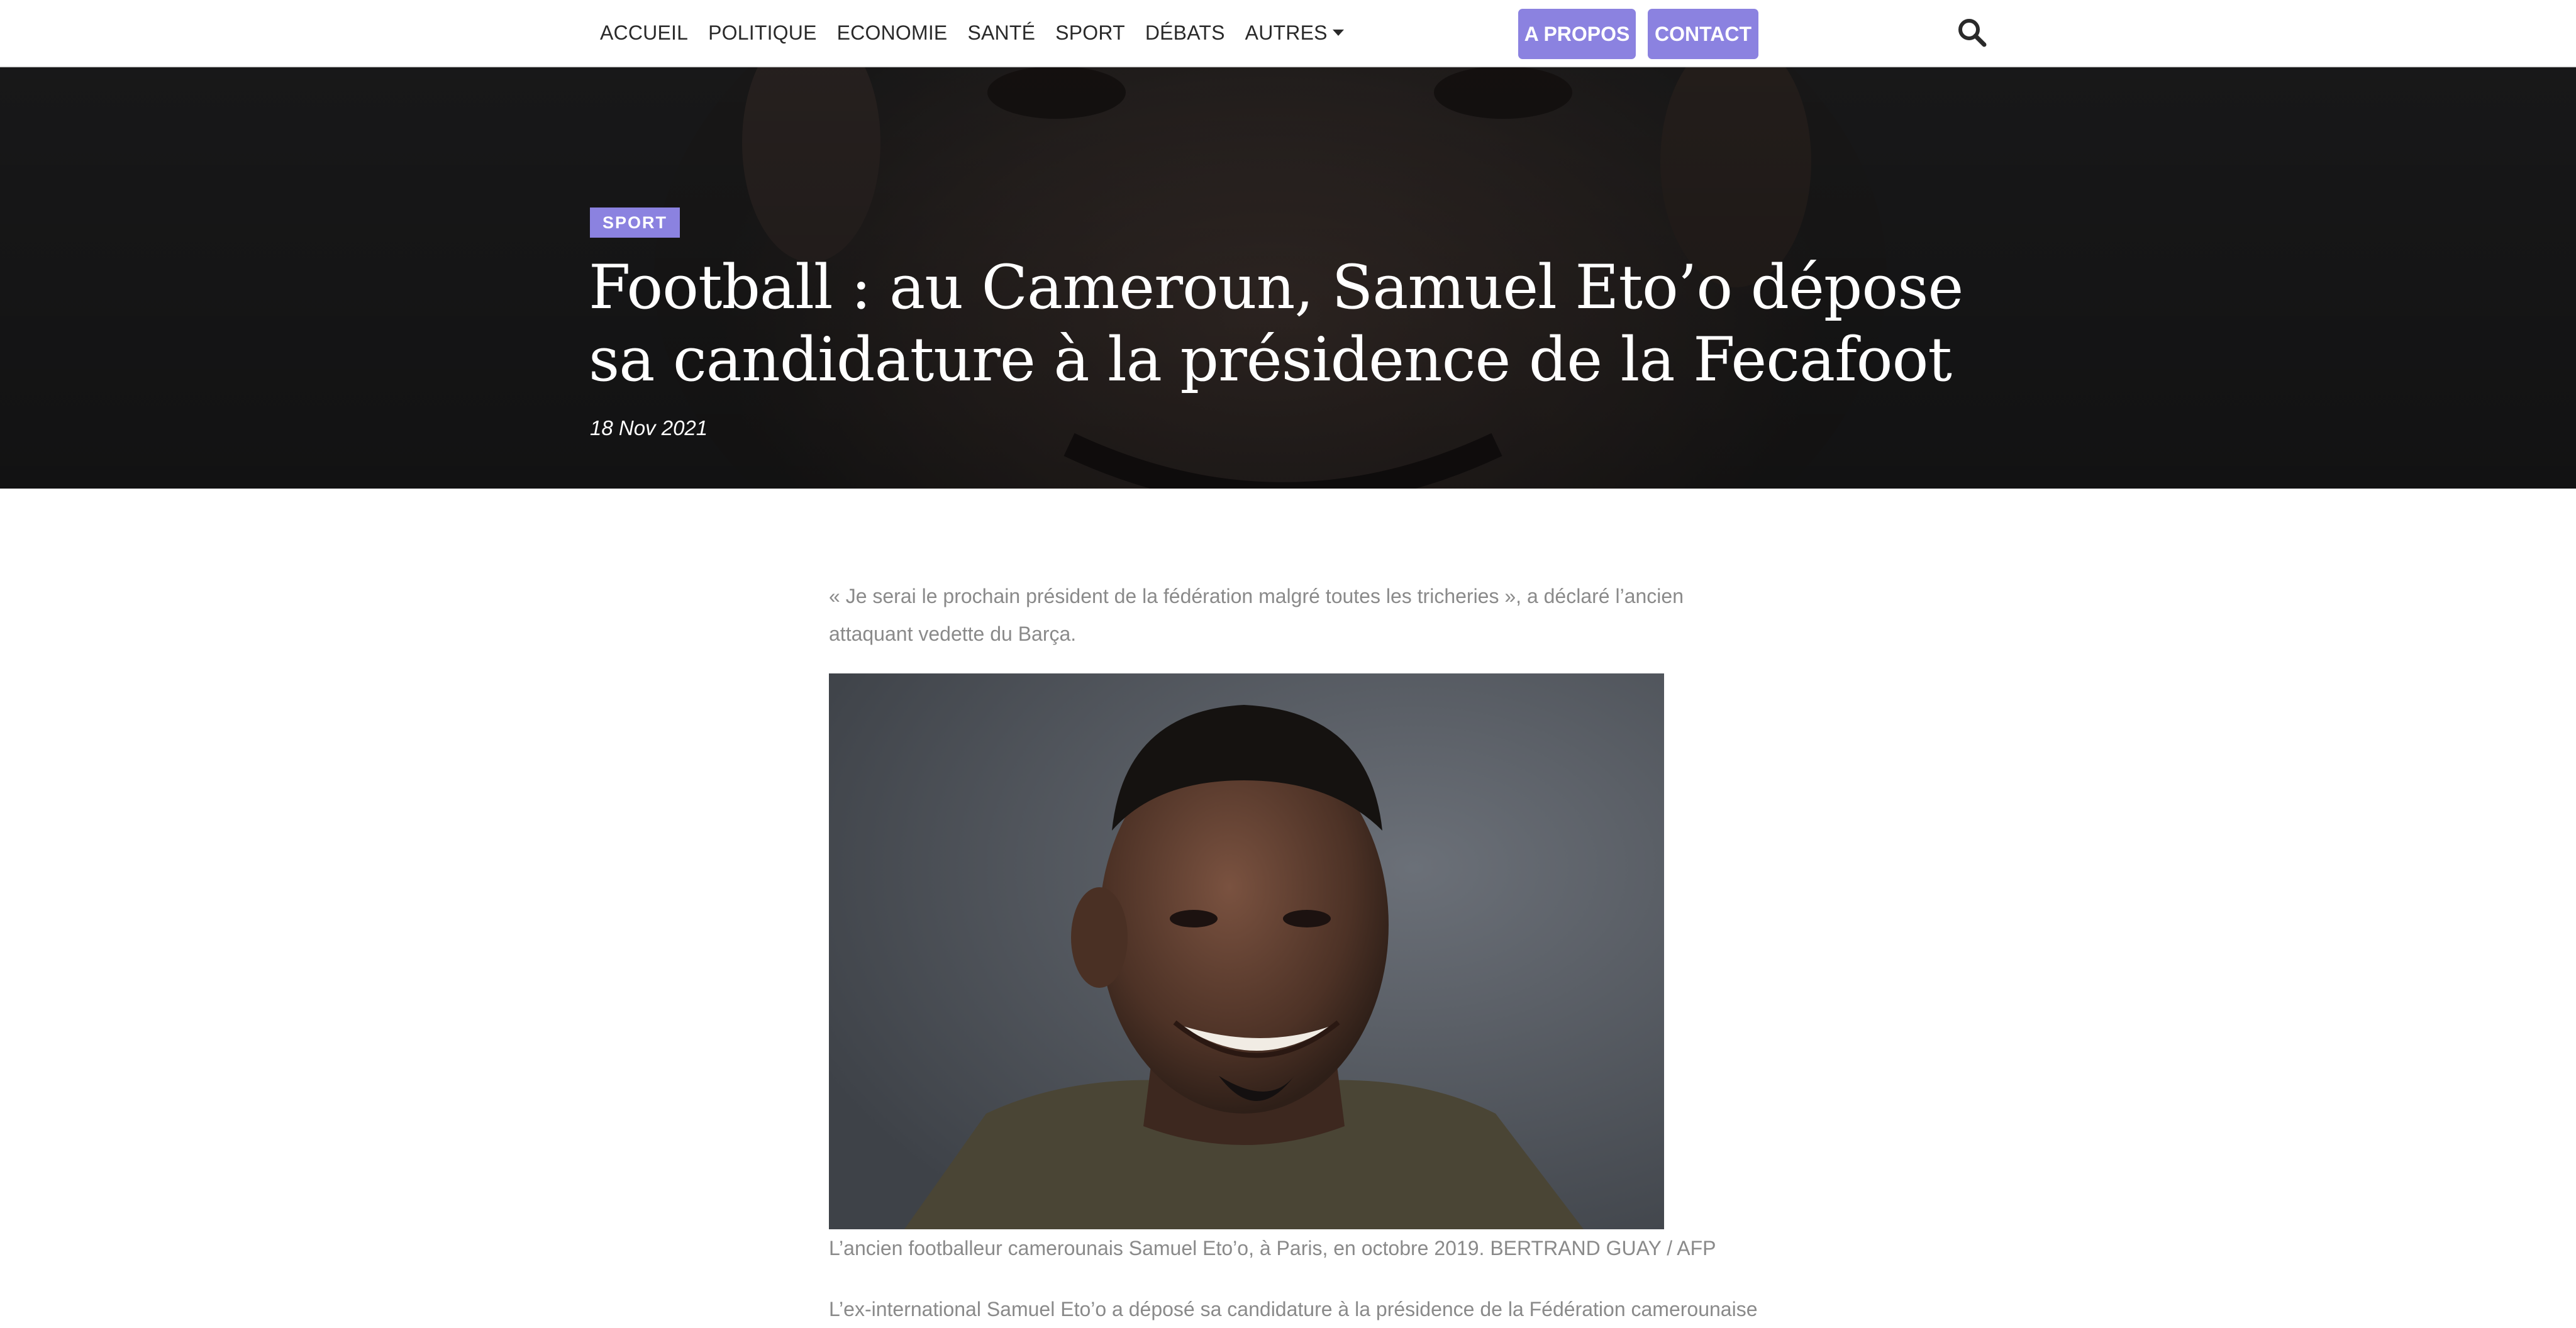 This screenshot has height=1328, width=2576. What do you see at coordinates (892, 33) in the screenshot?
I see `nav-item-economie: ECONOMIE` at bounding box center [892, 33].